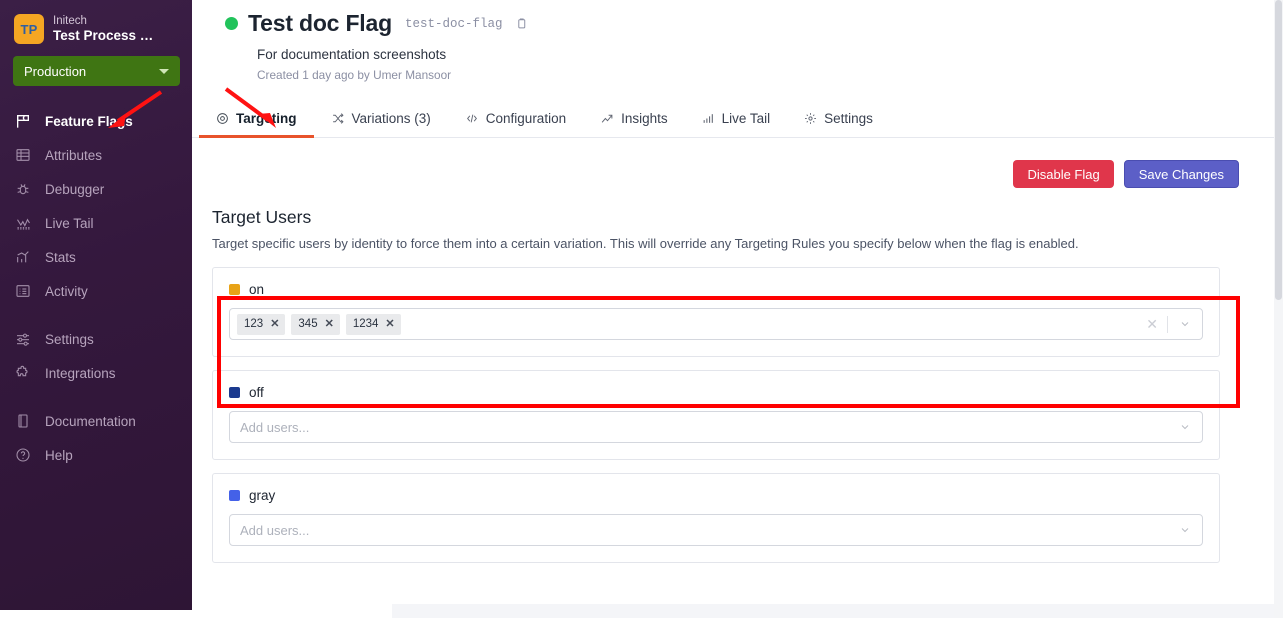 The height and width of the screenshot is (618, 1283). I want to click on flag-icon, so click(23, 121).